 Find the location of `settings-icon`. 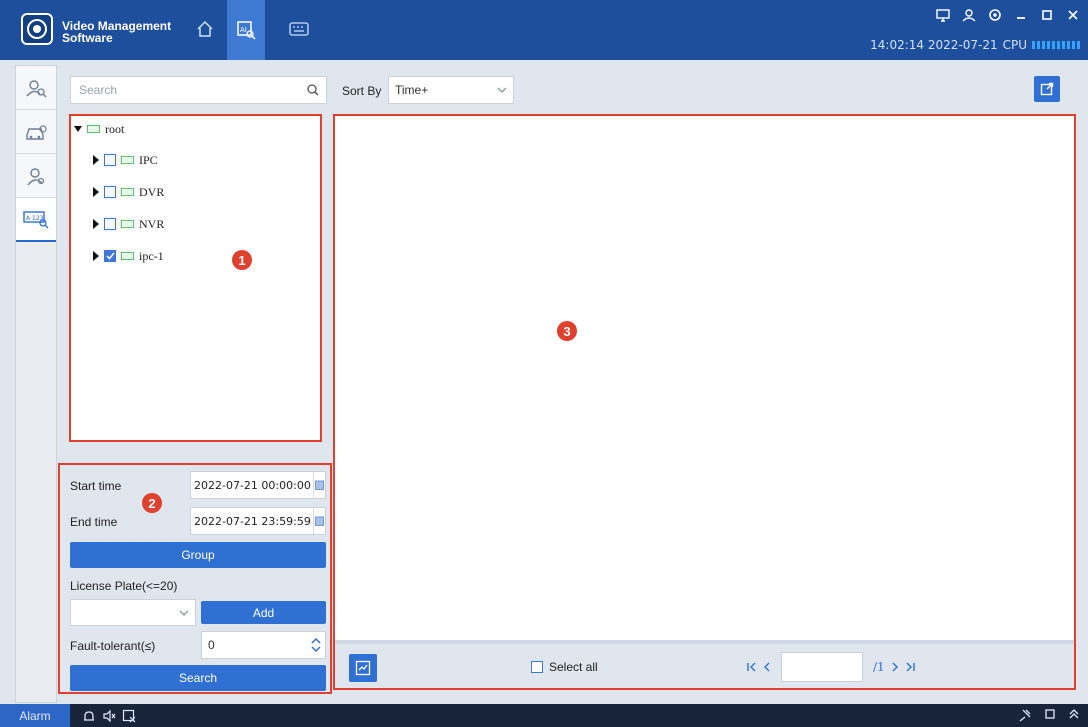

settings-icon is located at coordinates (995, 15).